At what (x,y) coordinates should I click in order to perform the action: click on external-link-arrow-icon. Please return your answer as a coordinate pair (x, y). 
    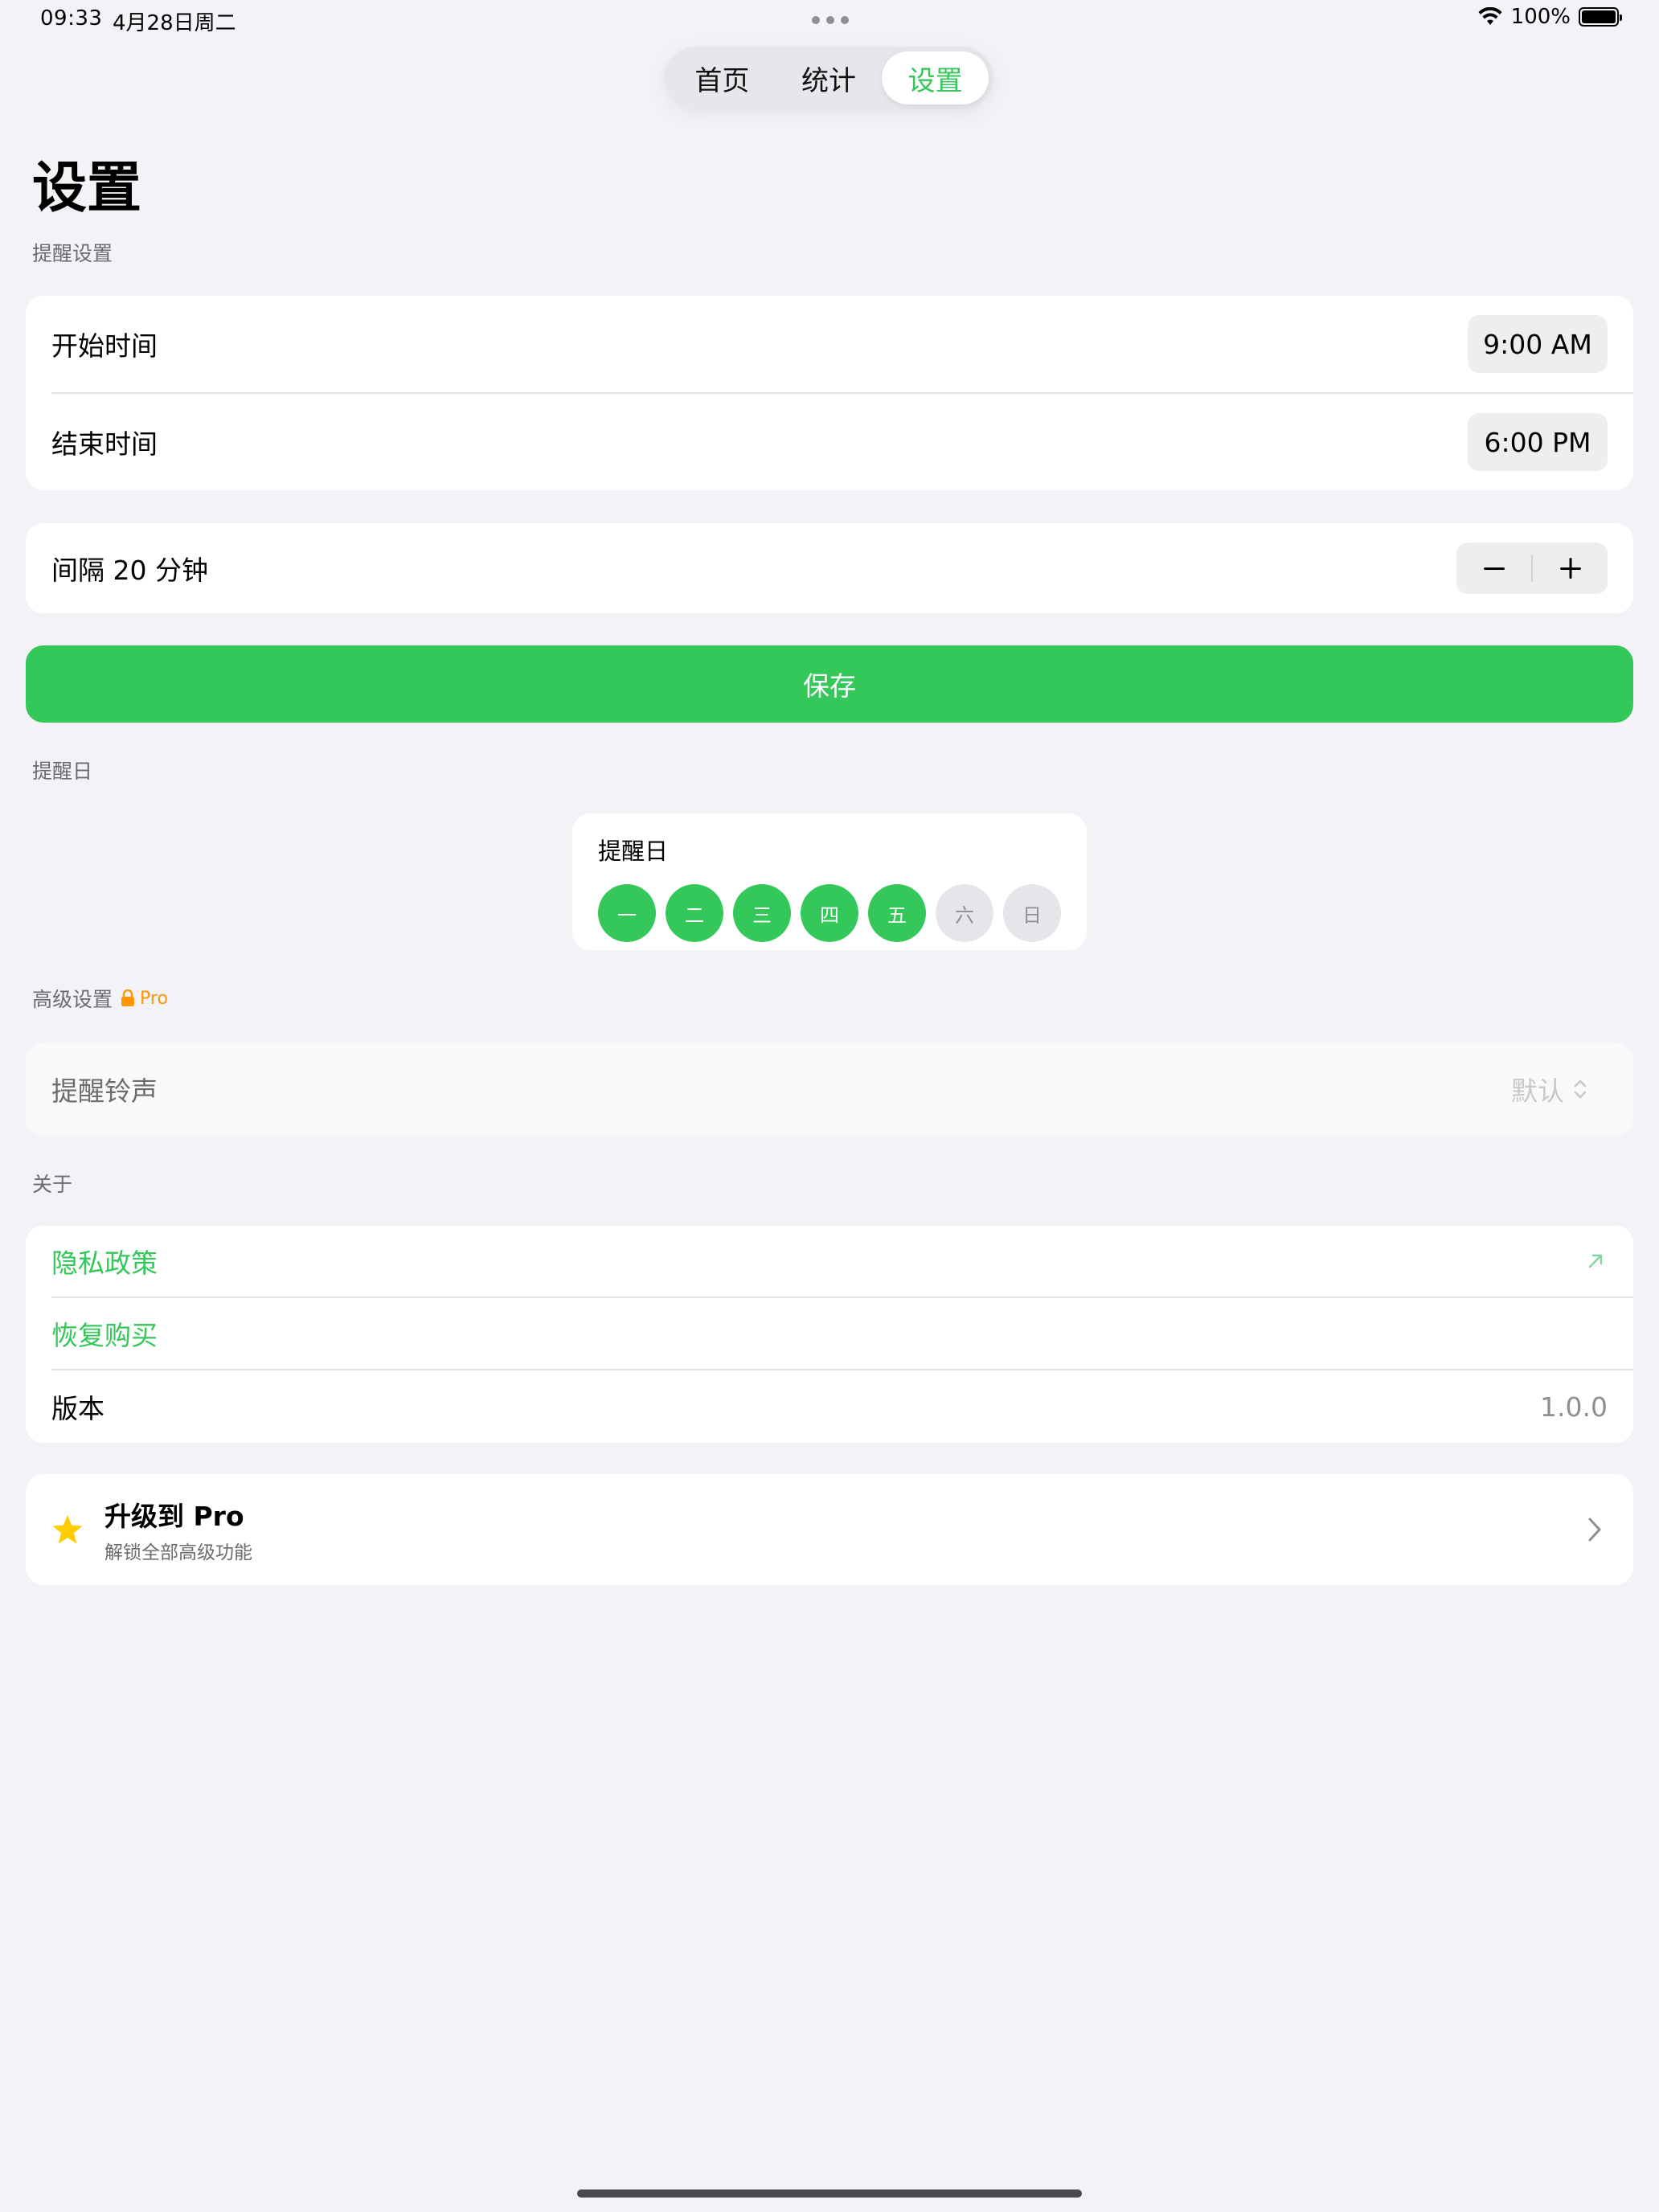
    Looking at the image, I should click on (1595, 1261).